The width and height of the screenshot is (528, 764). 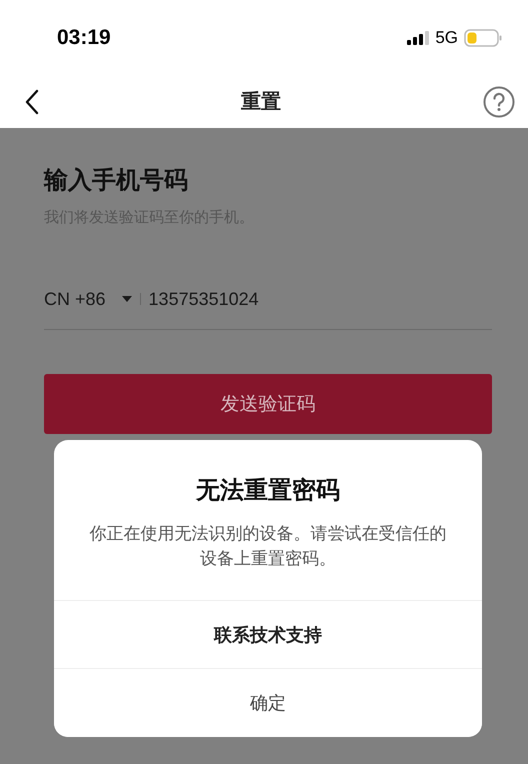 I want to click on phone-field: CN +86 13575351024, so click(x=268, y=306).